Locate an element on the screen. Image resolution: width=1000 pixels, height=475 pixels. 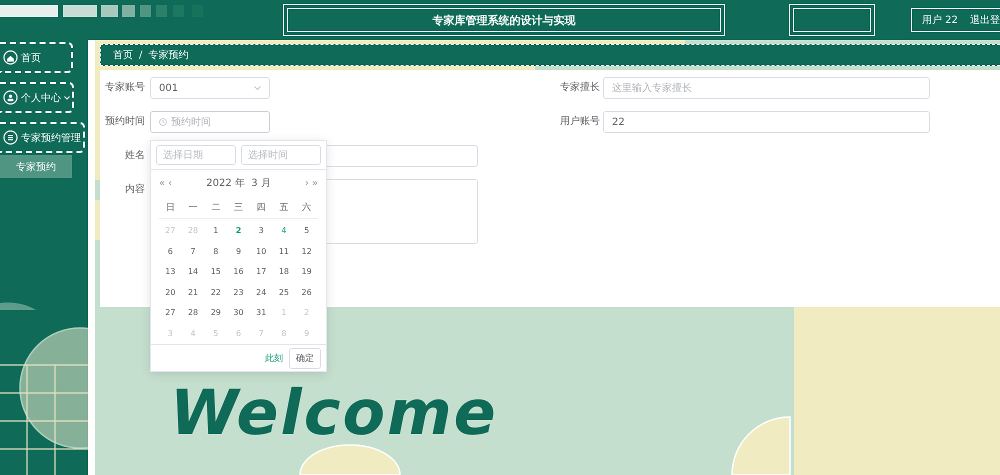
weekday-label: 六 is located at coordinates (306, 208).